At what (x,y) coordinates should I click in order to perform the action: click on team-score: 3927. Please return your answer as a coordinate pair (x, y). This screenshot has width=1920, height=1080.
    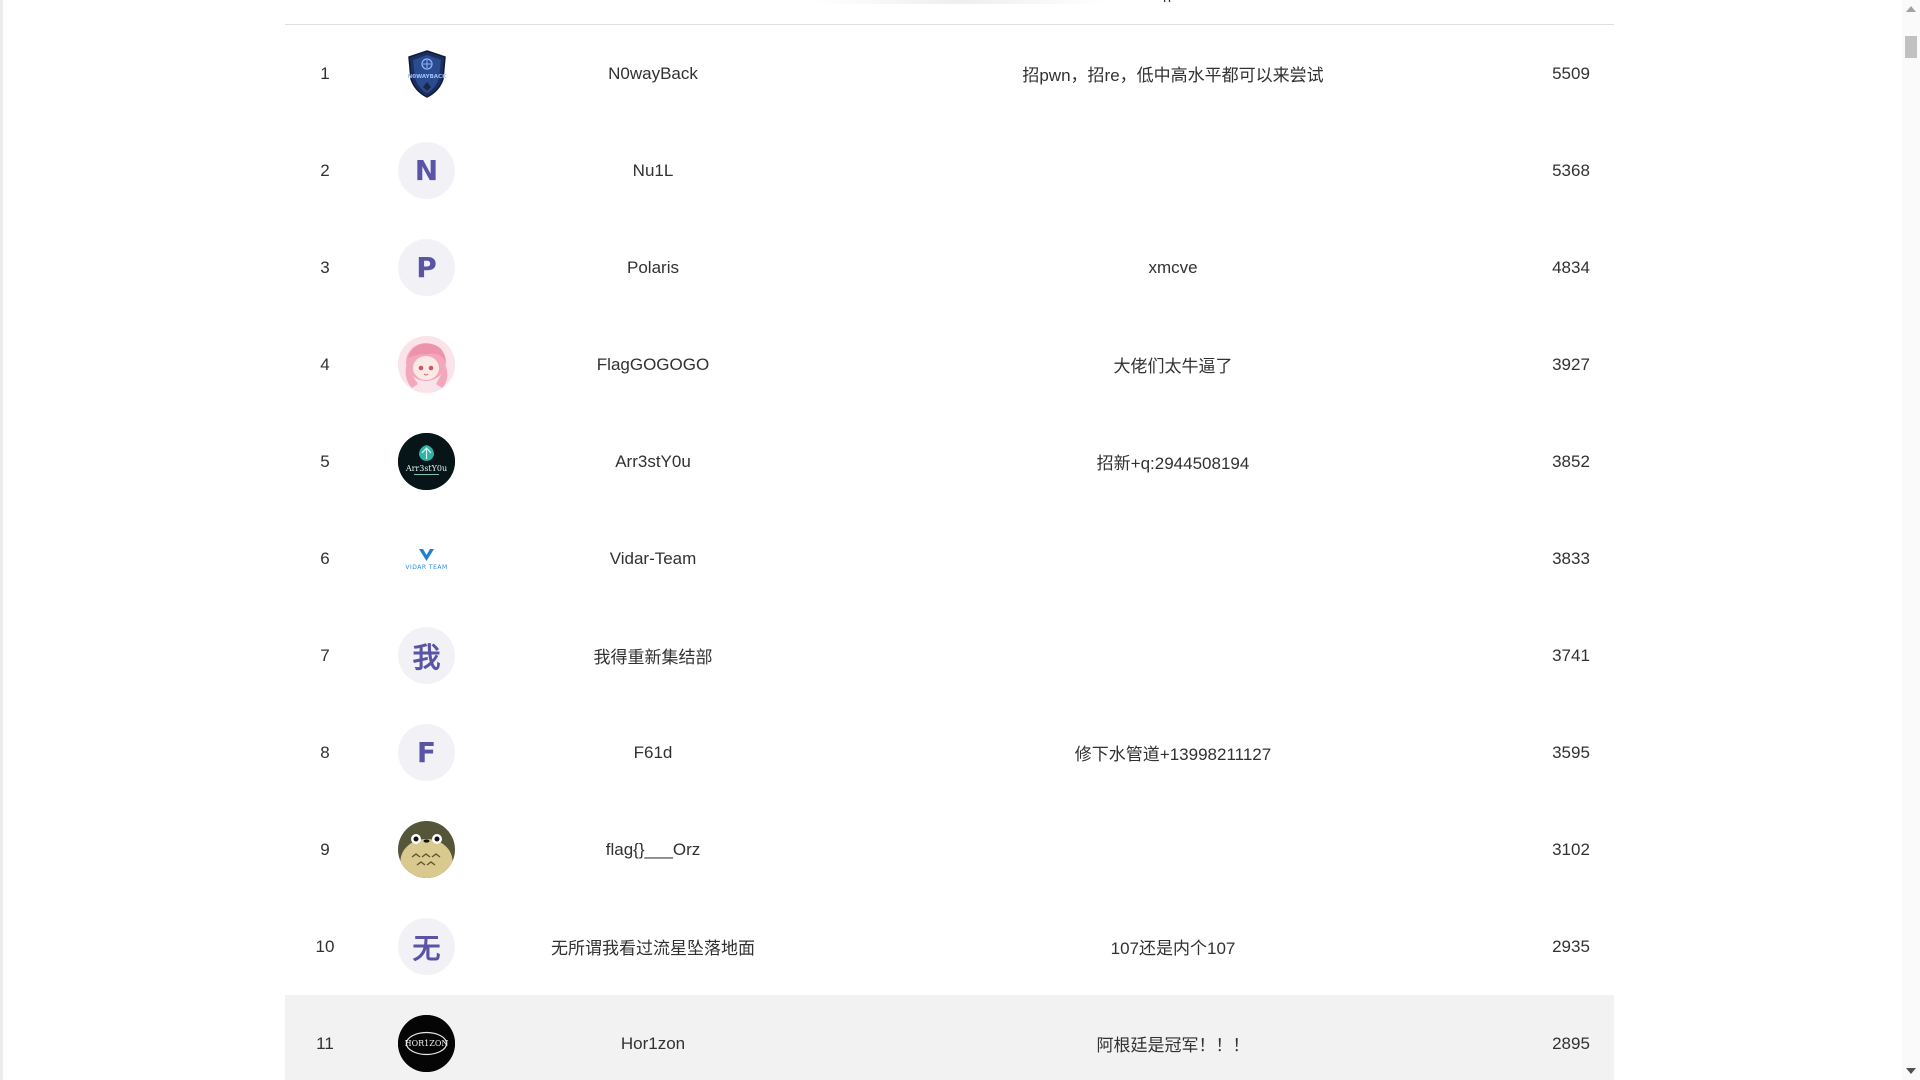
    Looking at the image, I should click on (1571, 364).